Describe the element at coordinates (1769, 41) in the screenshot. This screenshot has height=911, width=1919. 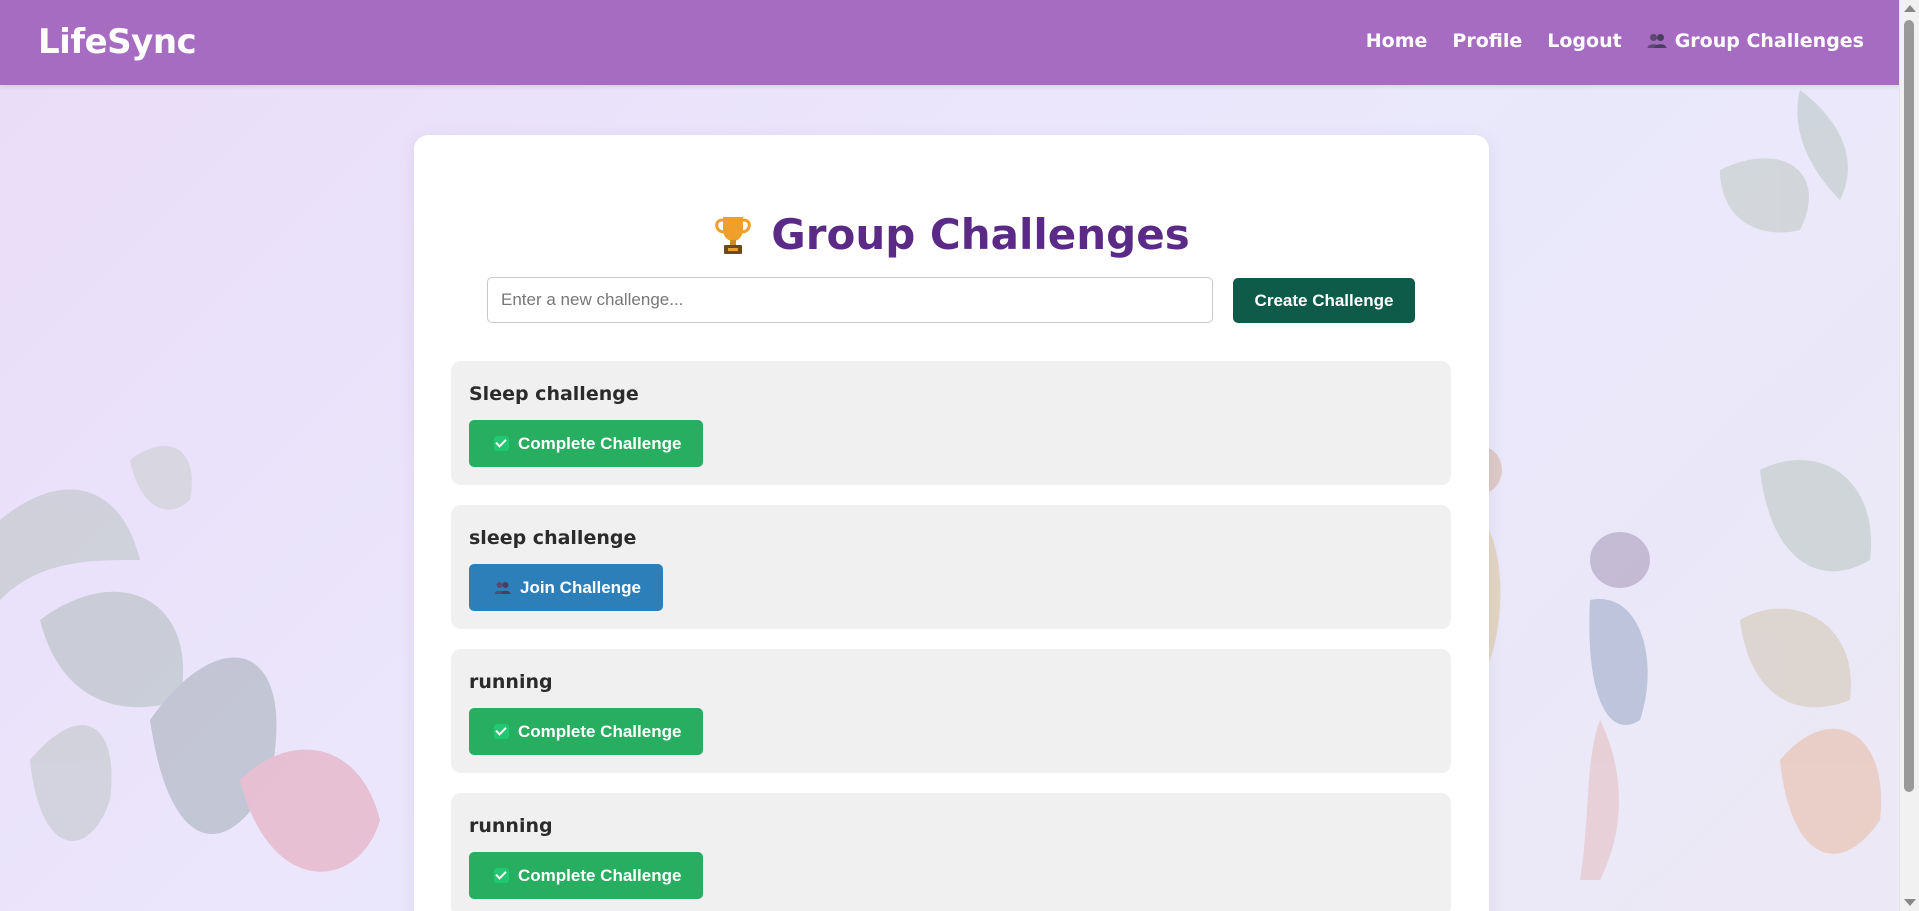
I see `nav-group-challenges-label: Group Challenges` at that location.